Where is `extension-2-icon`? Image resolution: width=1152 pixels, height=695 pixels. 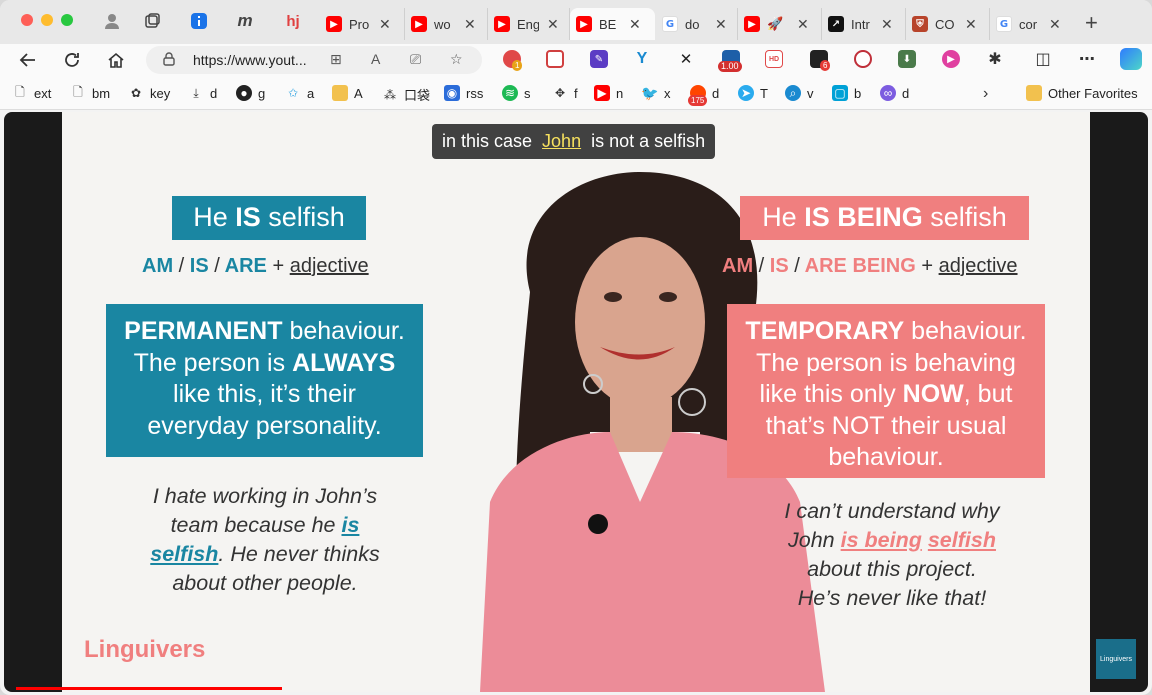
extension-2-icon is located at coordinates (555, 59).